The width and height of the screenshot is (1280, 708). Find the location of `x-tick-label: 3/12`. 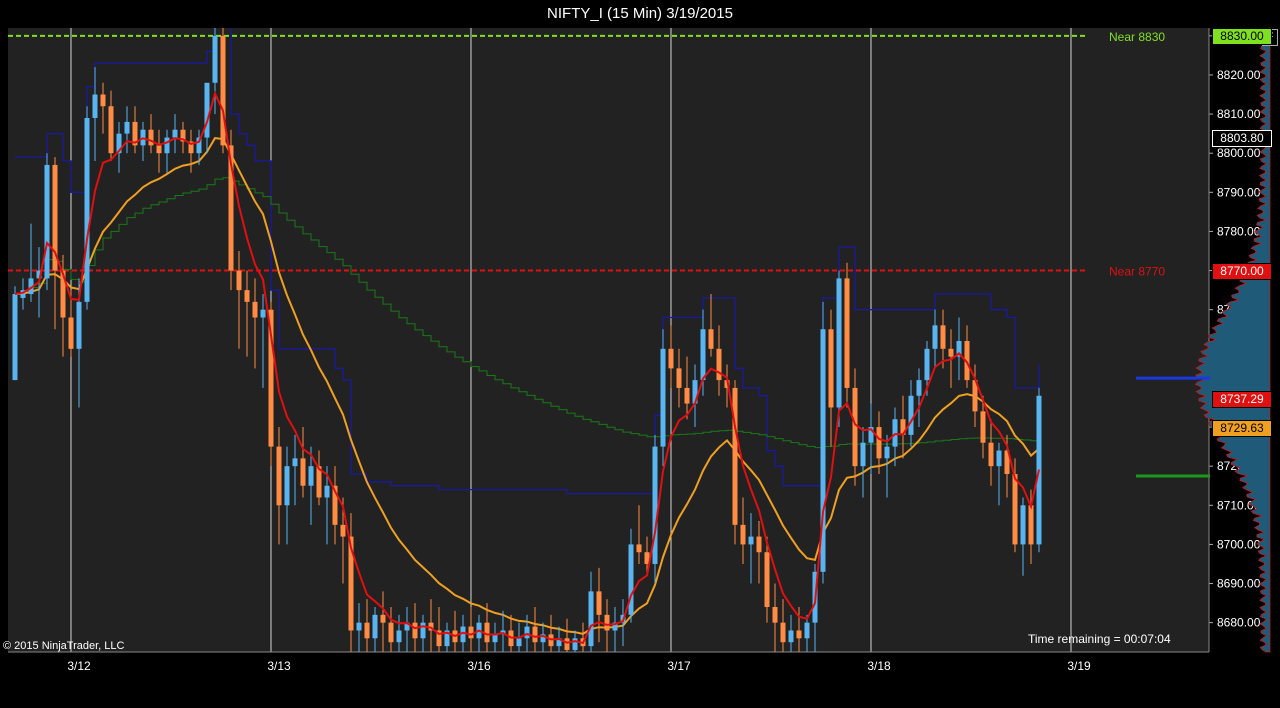

x-tick-label: 3/12 is located at coordinates (79, 666).